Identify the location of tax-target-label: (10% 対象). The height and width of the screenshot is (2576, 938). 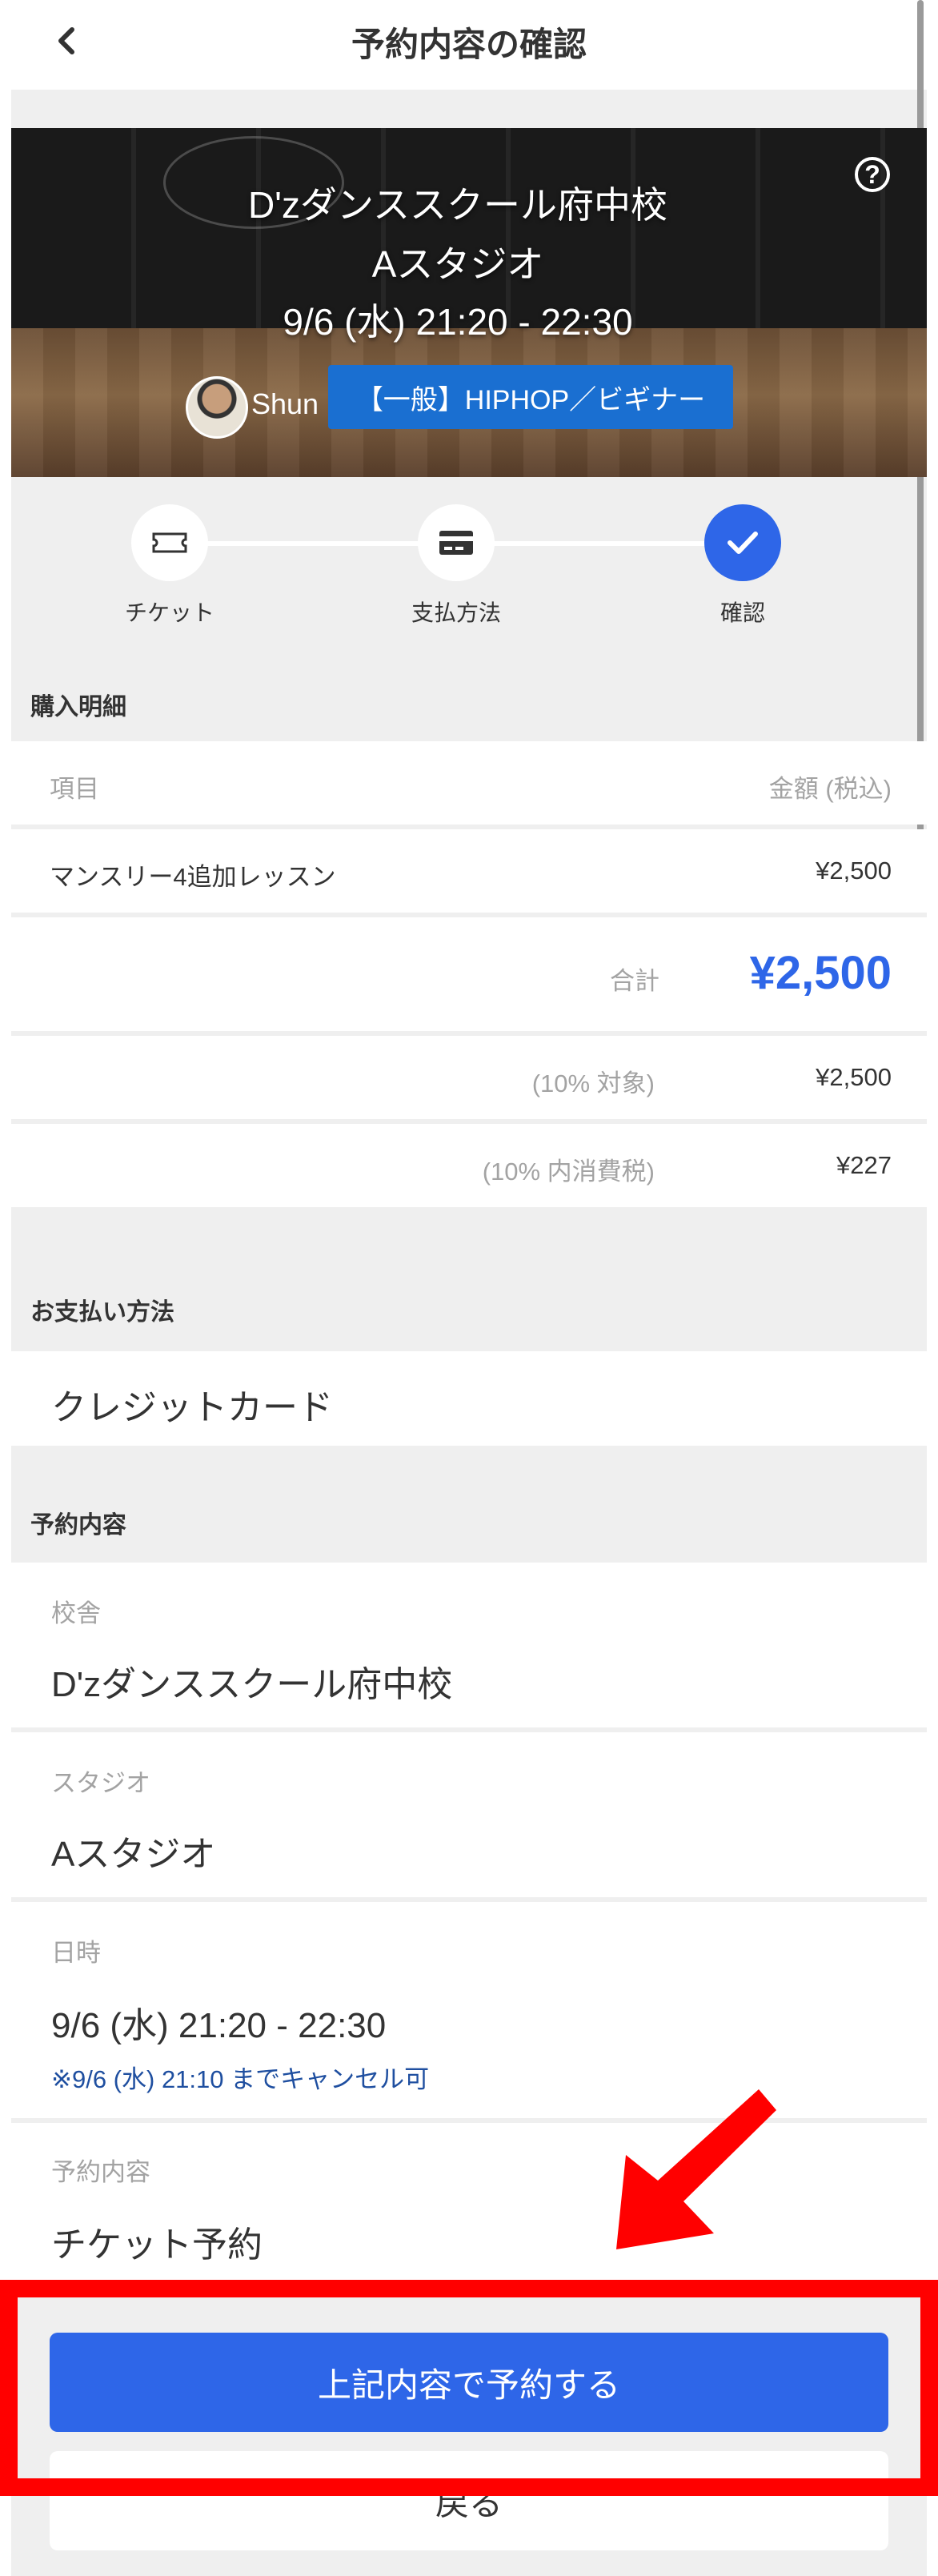
(593, 1083).